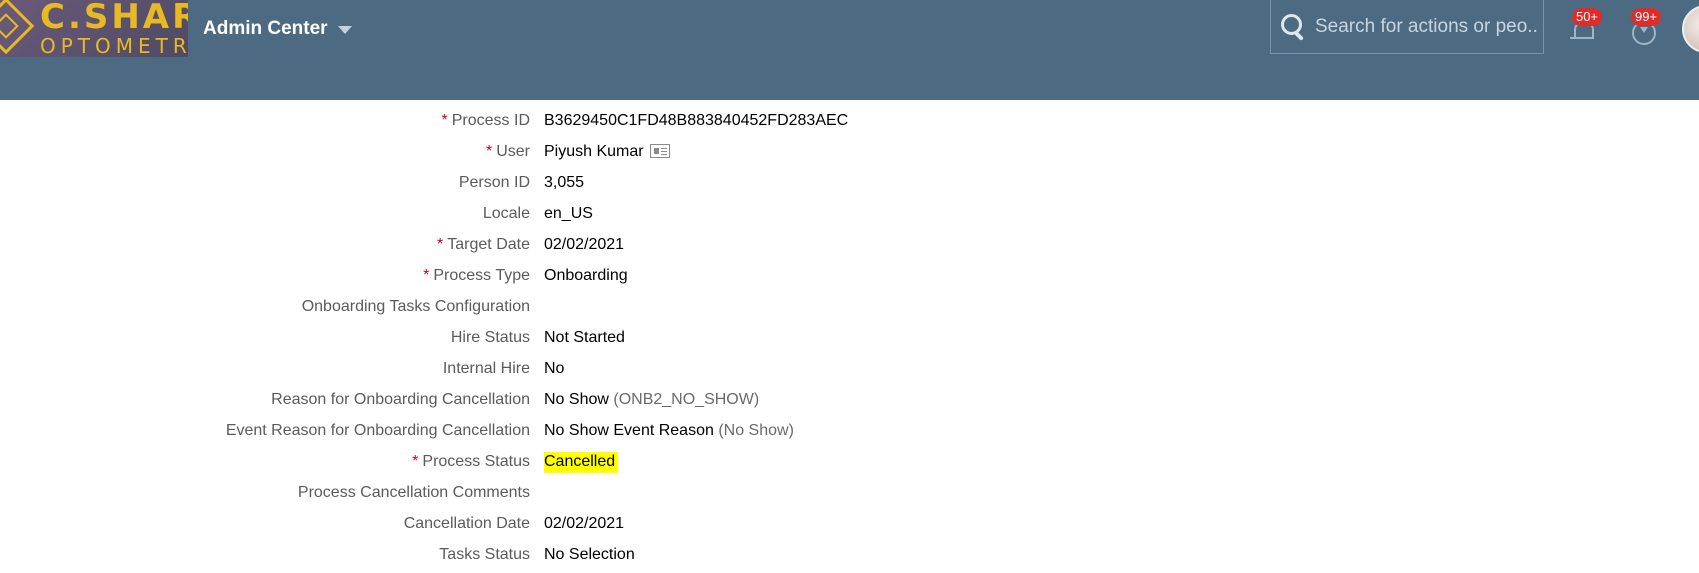 The height and width of the screenshot is (573, 1699). What do you see at coordinates (584, 337) in the screenshot?
I see `field-value: Not Started` at bounding box center [584, 337].